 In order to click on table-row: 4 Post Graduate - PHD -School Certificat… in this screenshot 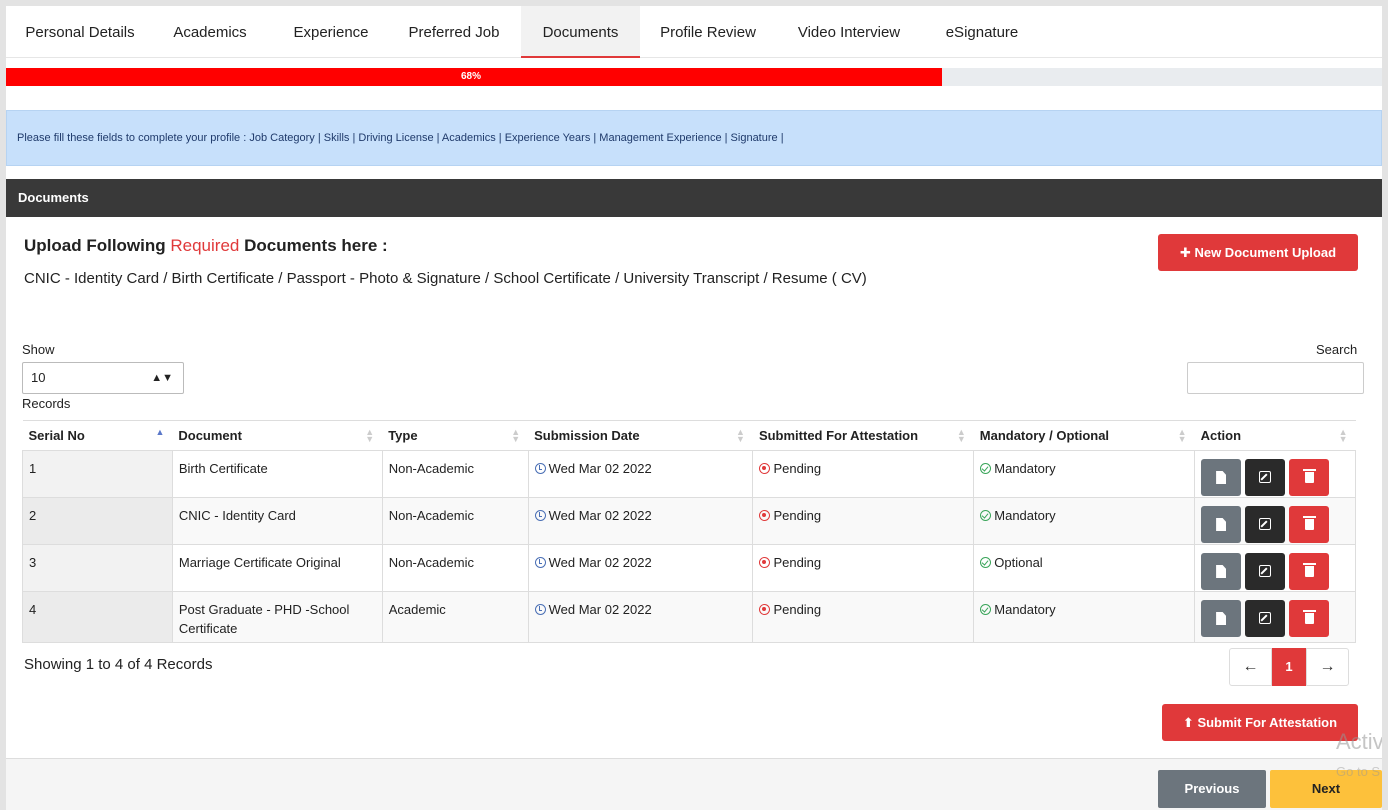, I will do `click(689, 617)`.